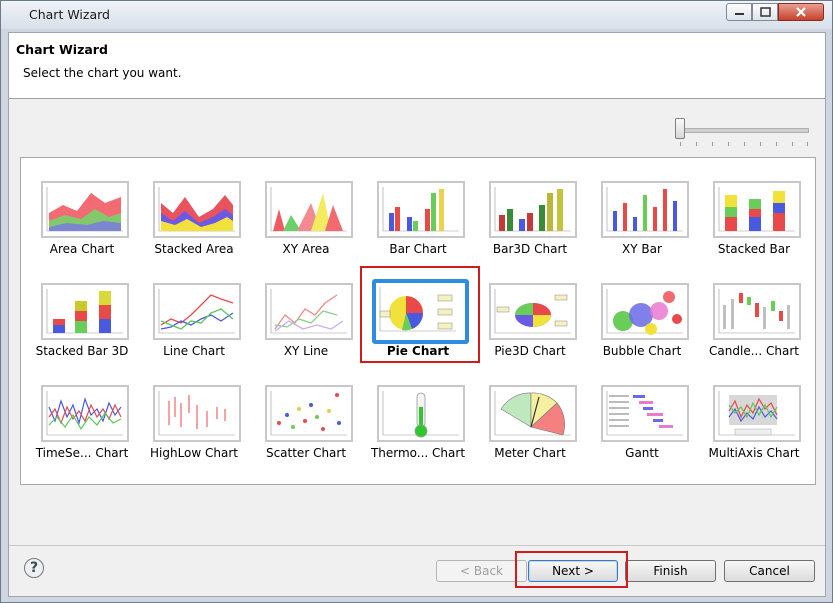 This screenshot has width=833, height=603. I want to click on chart-type-label: MultiAxis Chart, so click(754, 453).